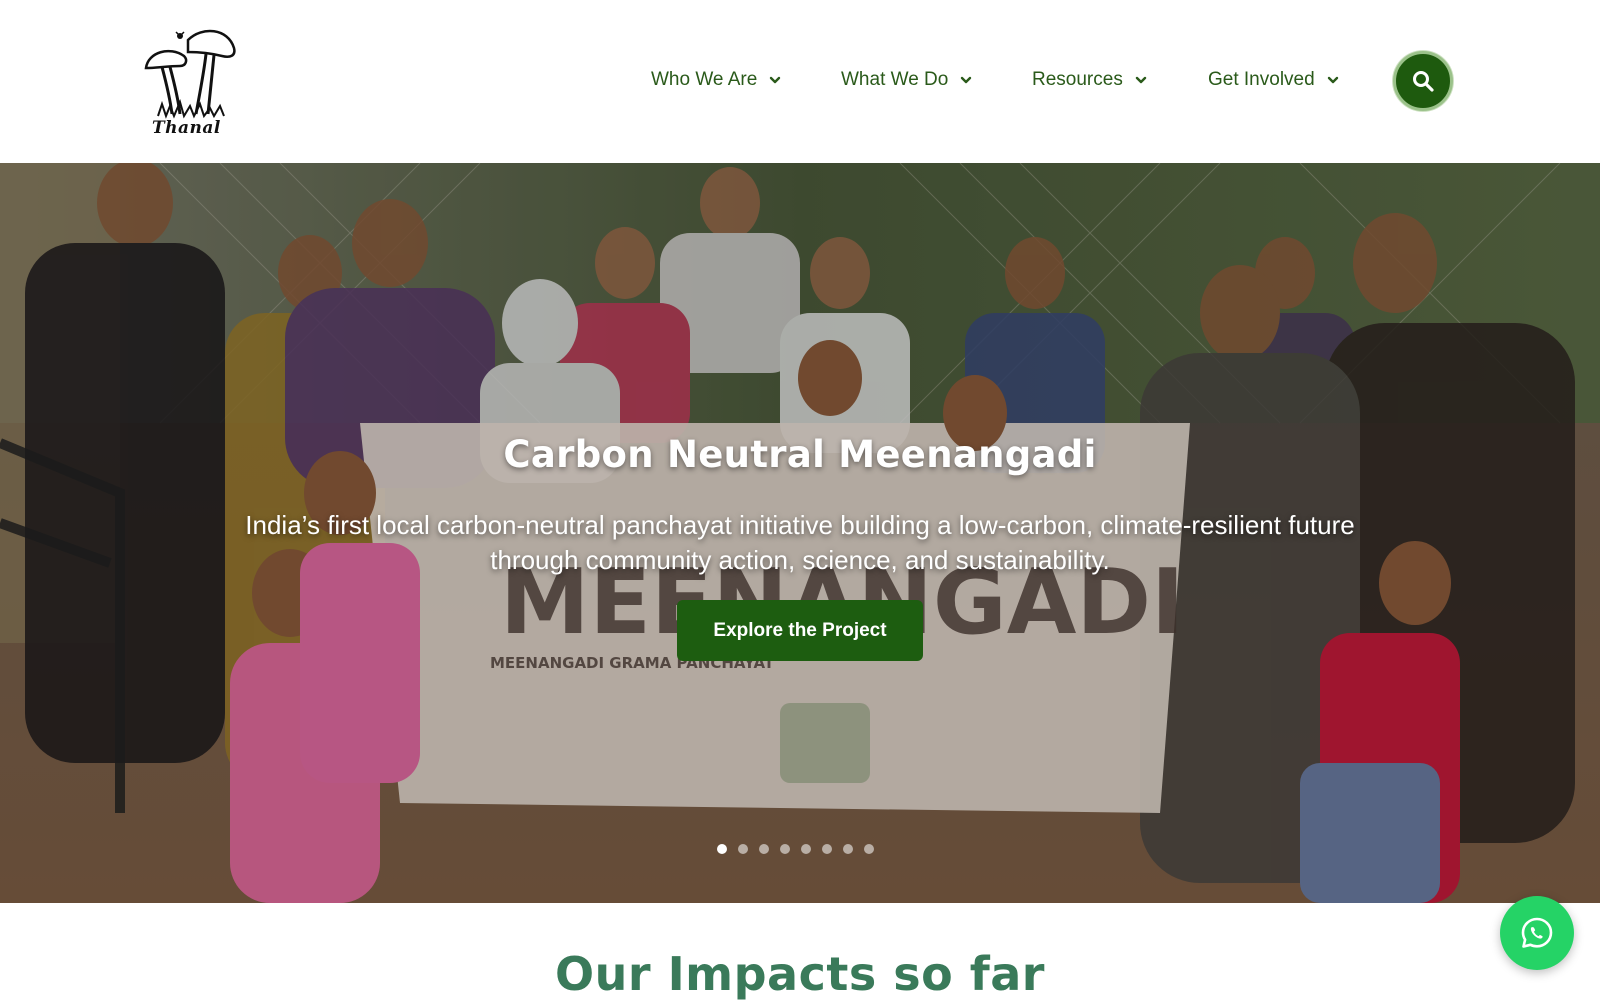 Image resolution: width=1600 pixels, height=1000 pixels. Describe the element at coordinates (895, 79) in the screenshot. I see `nav-label: What We Do` at that location.